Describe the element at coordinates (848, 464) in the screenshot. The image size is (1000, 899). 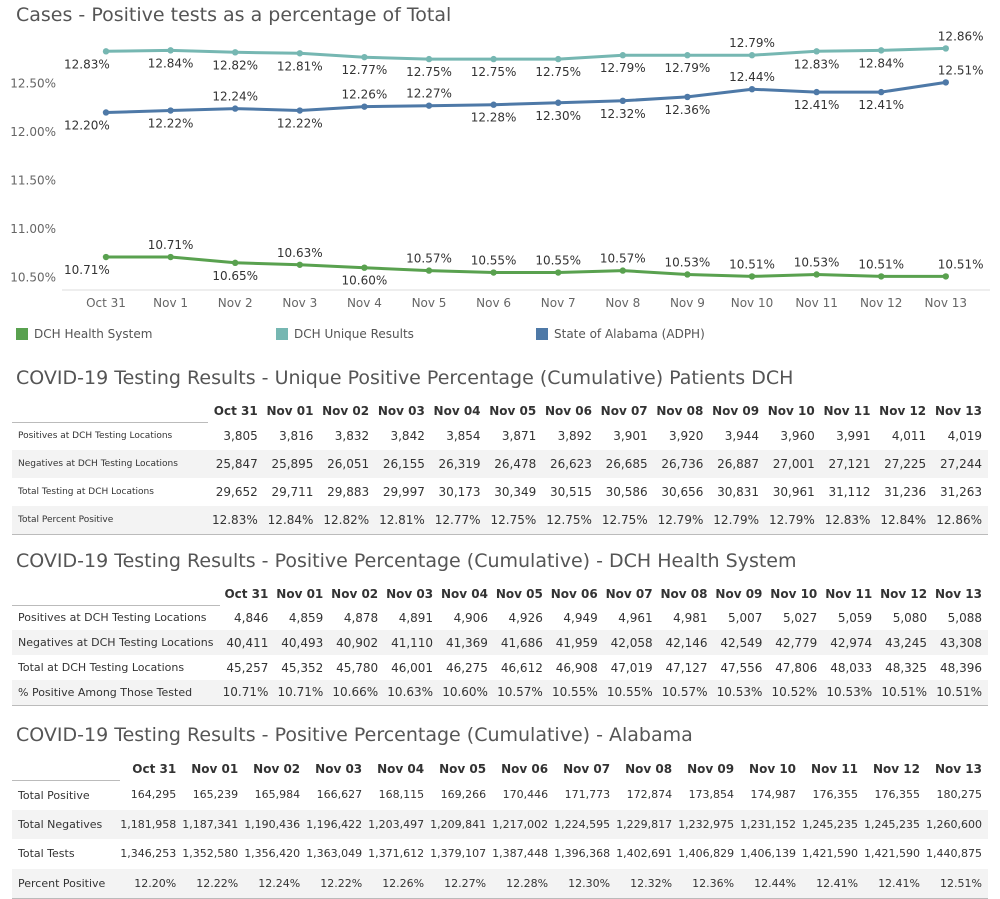
I see `table-cell: 27,121` at that location.